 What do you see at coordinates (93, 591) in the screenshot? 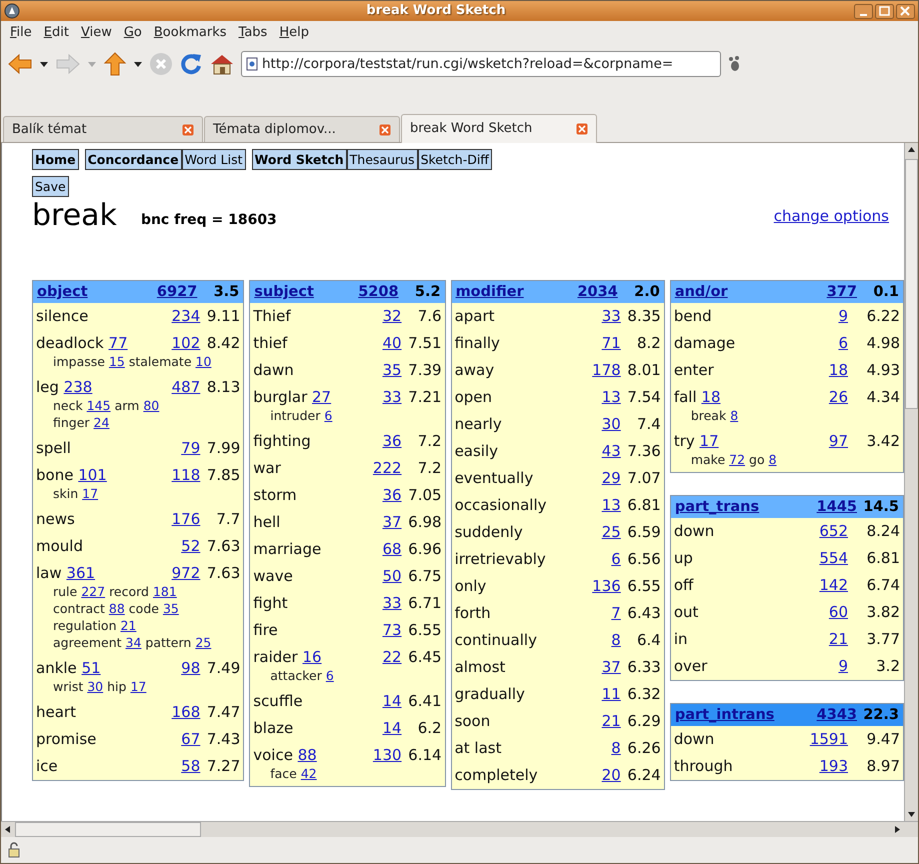
I see `frequency-link: 227` at bounding box center [93, 591].